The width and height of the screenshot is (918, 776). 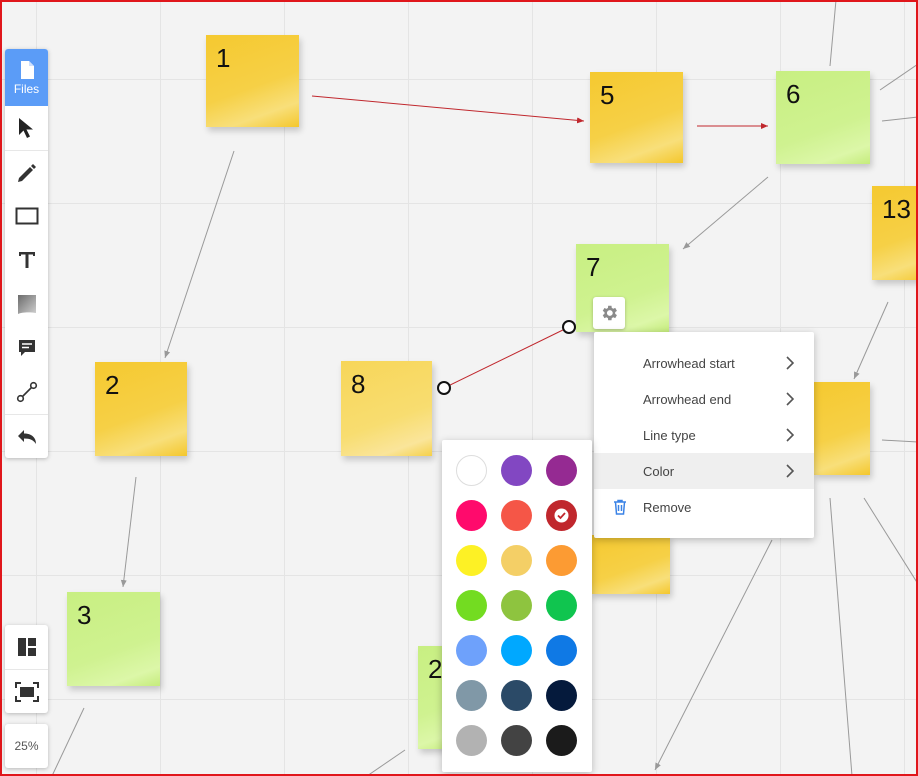 I want to click on connector-6-top, so click(x=833, y=33).